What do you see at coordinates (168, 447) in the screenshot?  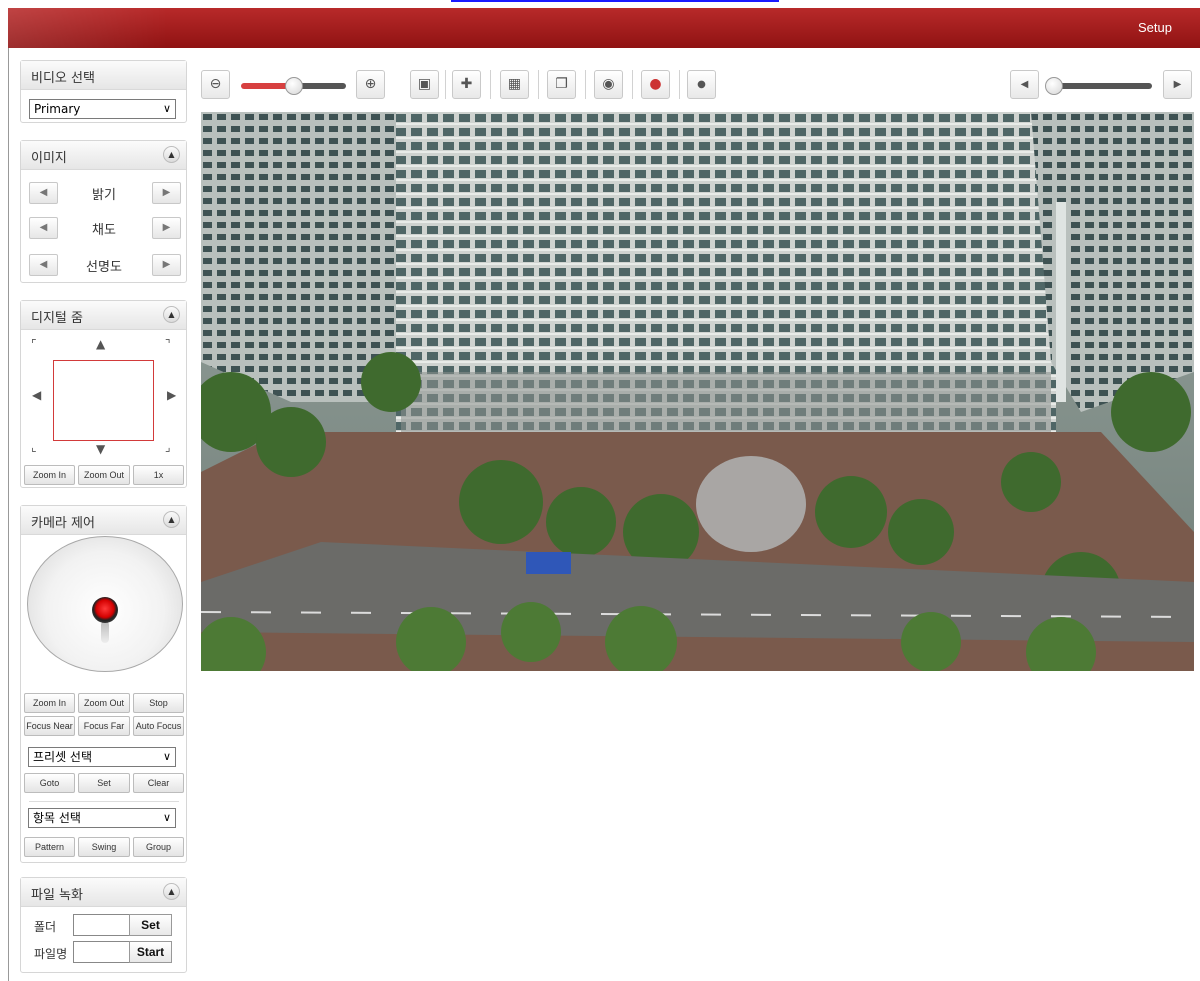 I see `pan-down-right-icon: ⌟` at bounding box center [168, 447].